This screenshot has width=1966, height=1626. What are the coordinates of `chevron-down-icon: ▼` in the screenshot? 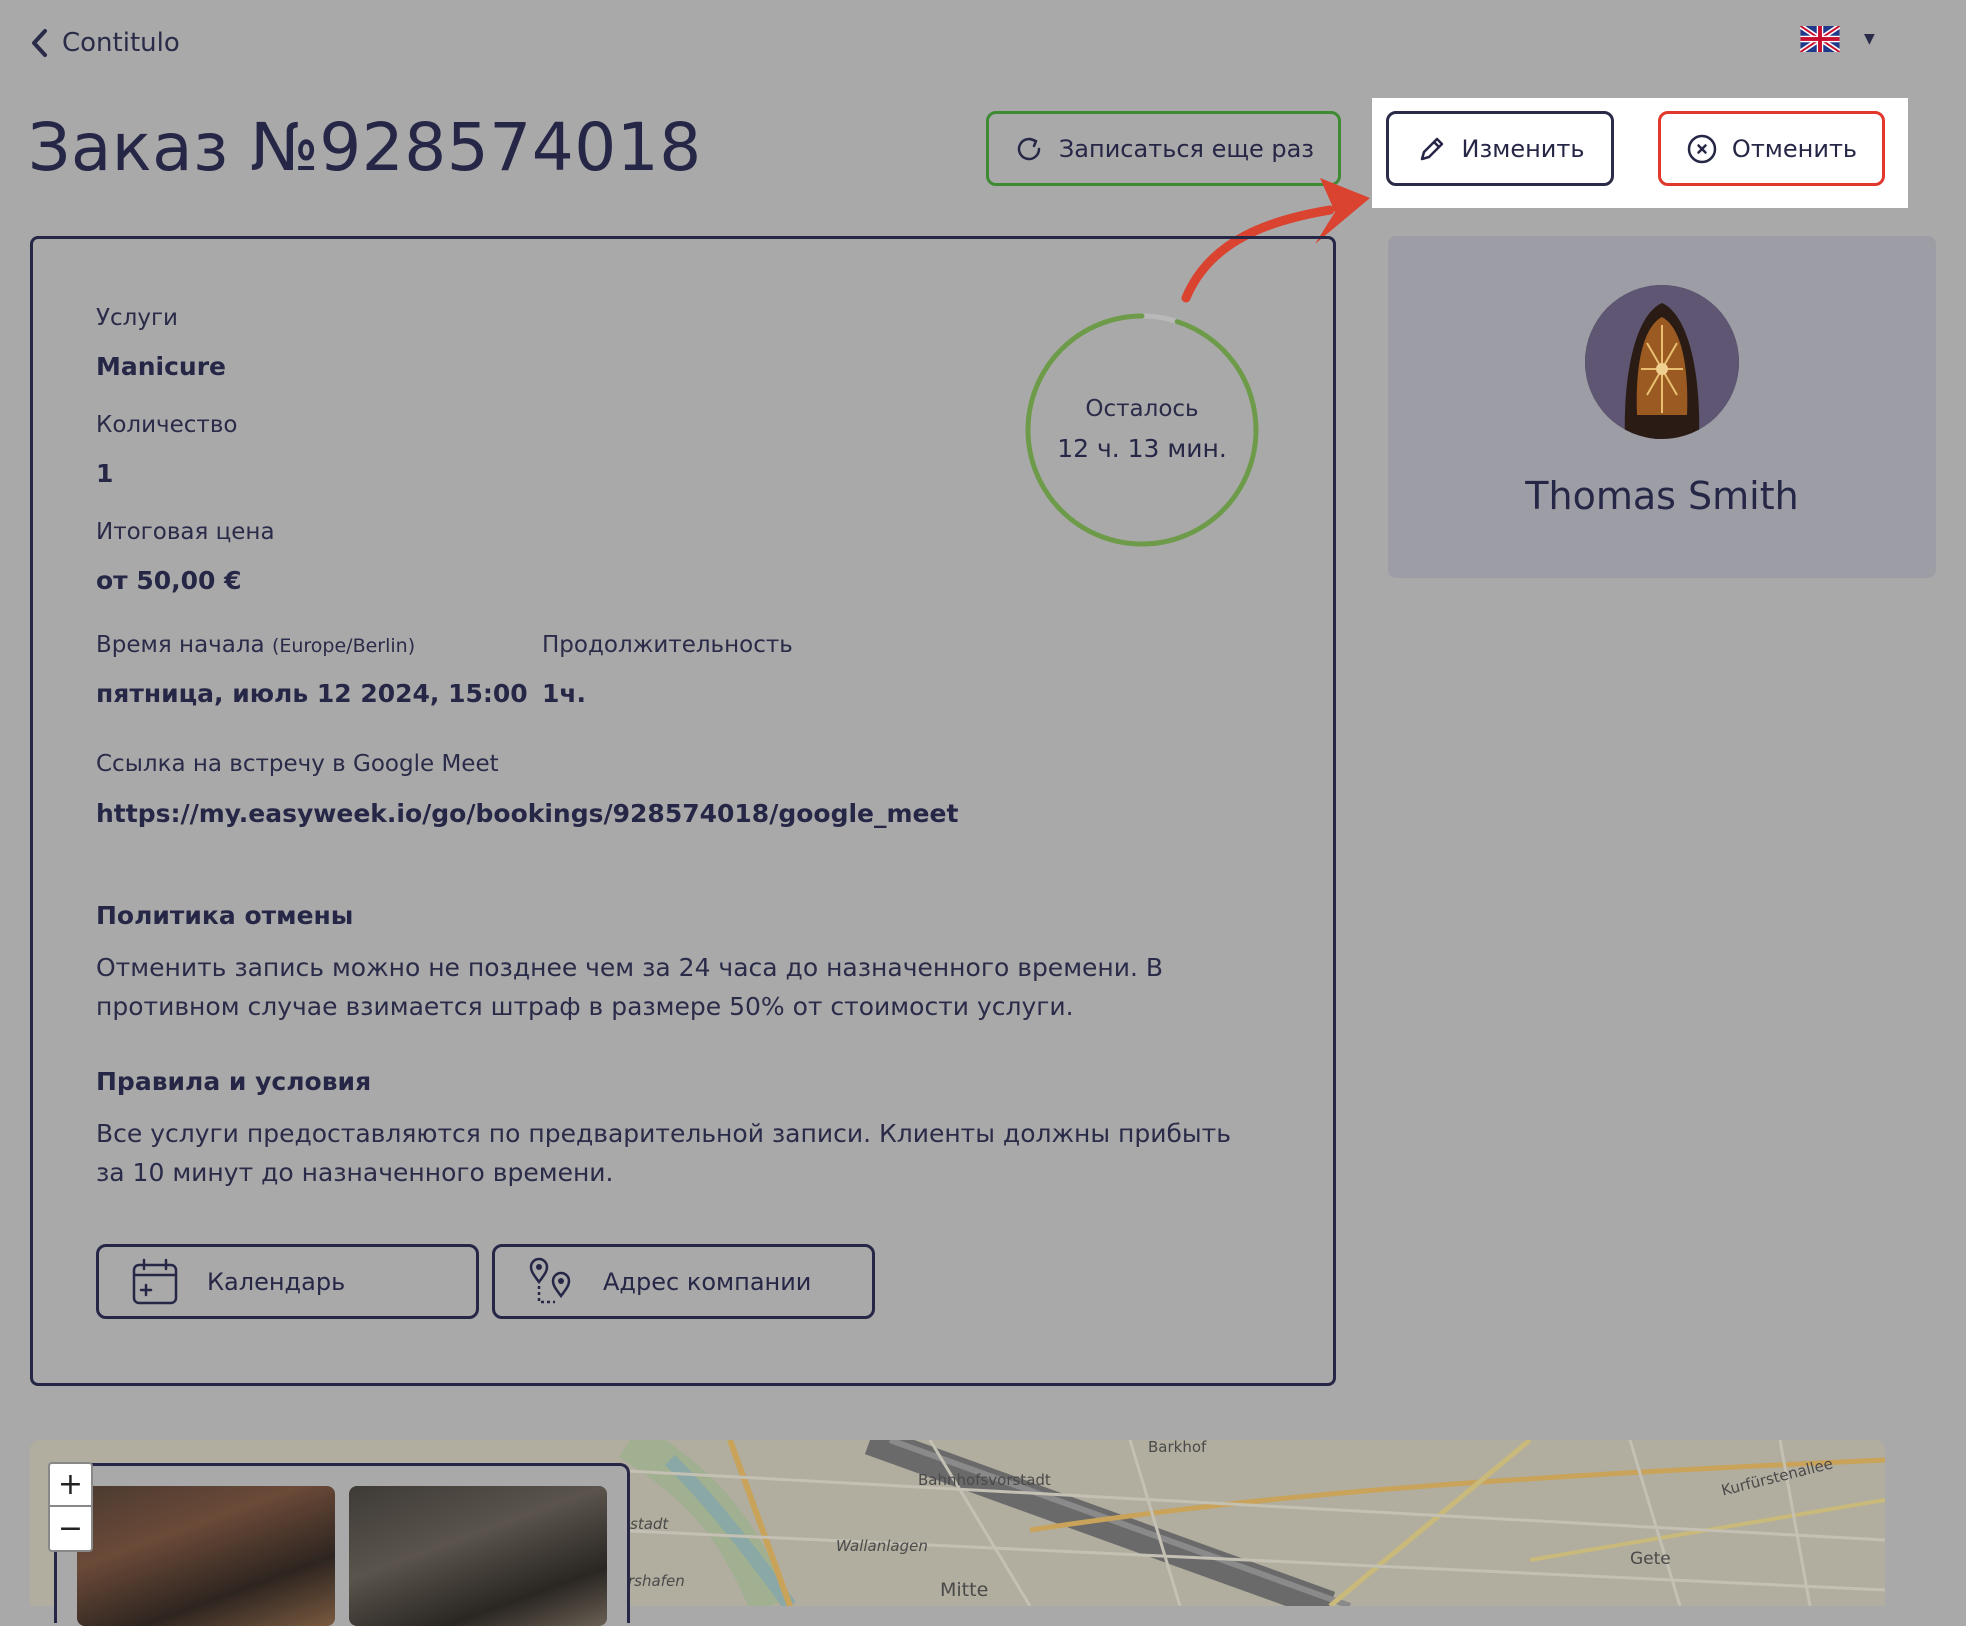 It's located at (1869, 39).